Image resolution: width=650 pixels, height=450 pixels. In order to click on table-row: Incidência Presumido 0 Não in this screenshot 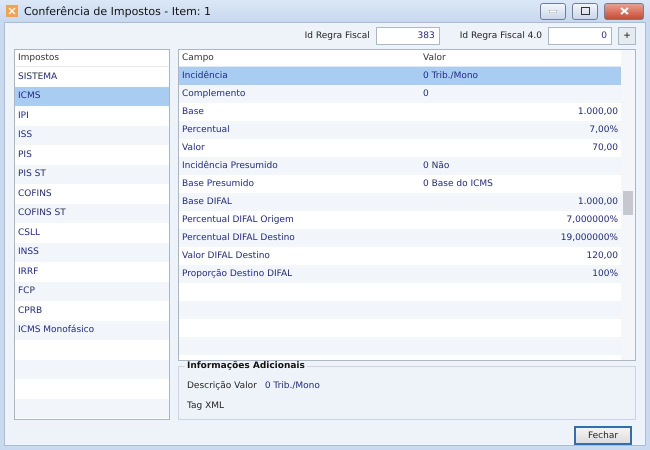, I will do `click(400, 166)`.